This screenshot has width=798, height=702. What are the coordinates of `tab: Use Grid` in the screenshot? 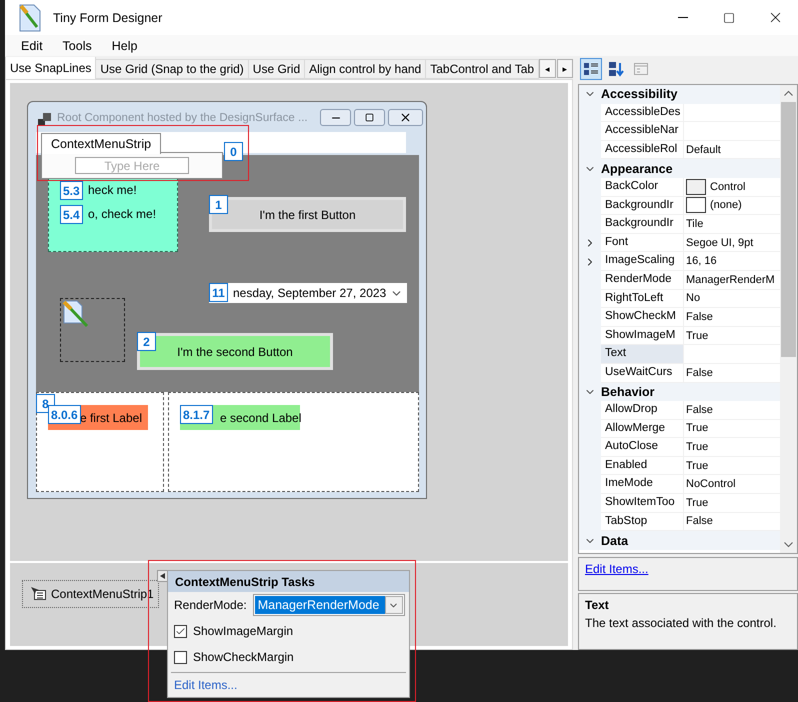 It's located at (277, 69).